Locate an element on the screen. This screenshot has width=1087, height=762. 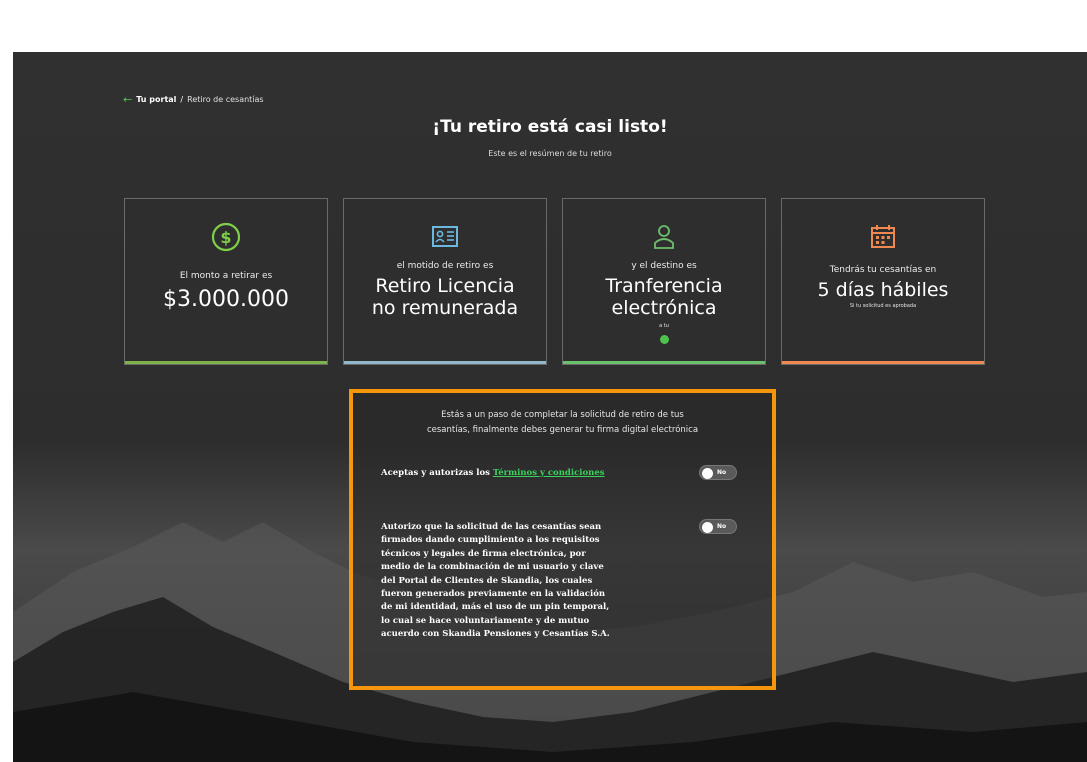
timing-card-accent is located at coordinates (883, 362).